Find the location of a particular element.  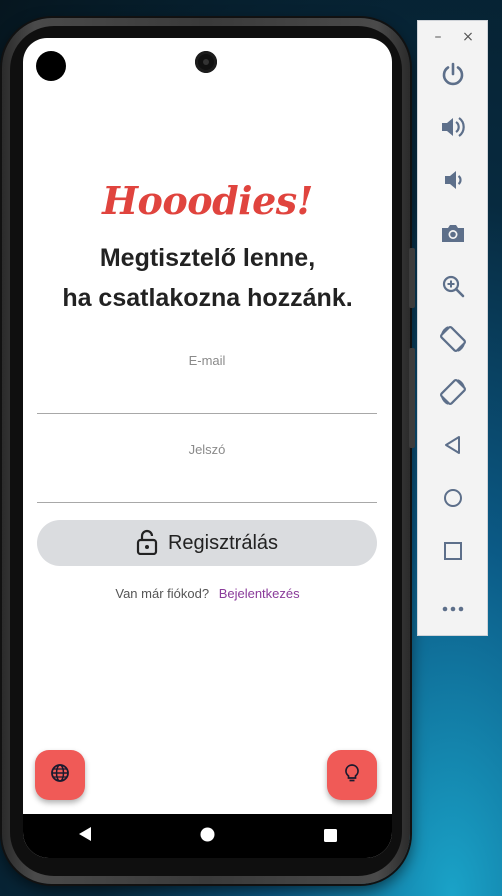

lightbulb-icon is located at coordinates (352, 775).